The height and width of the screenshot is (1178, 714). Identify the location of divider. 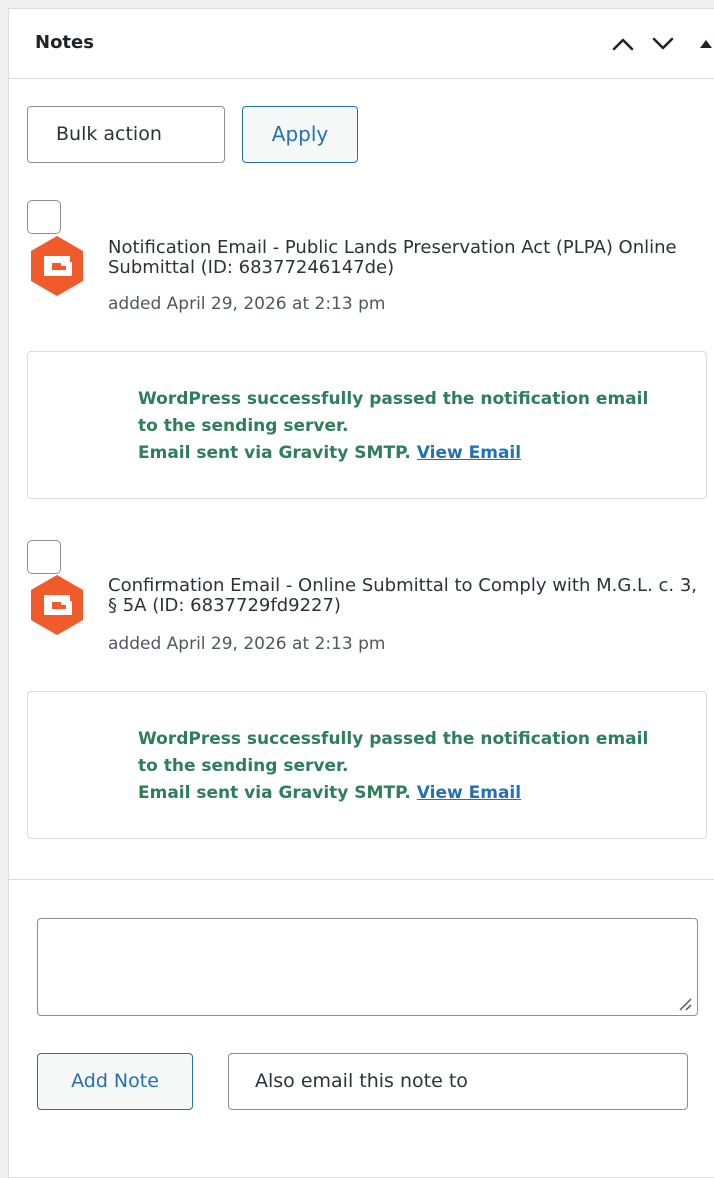
(361, 879).